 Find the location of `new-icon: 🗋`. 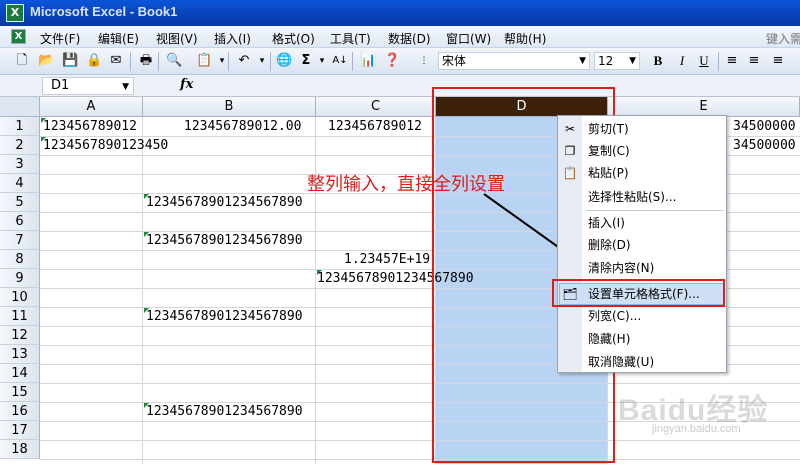

new-icon: 🗋 is located at coordinates (22, 61).